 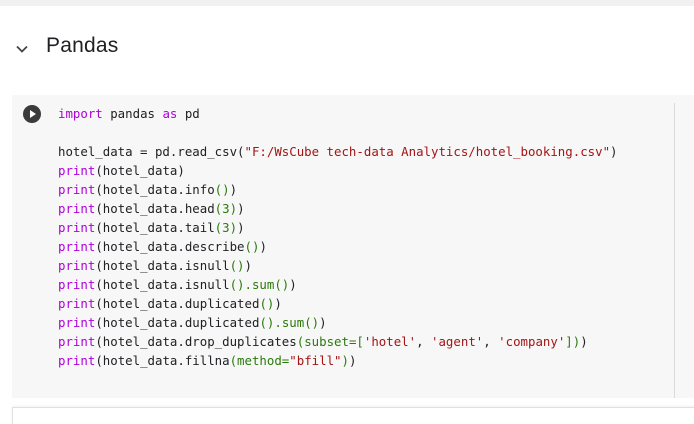 I want to click on code-token: (hotel_data.tail, so click(x=155, y=227).